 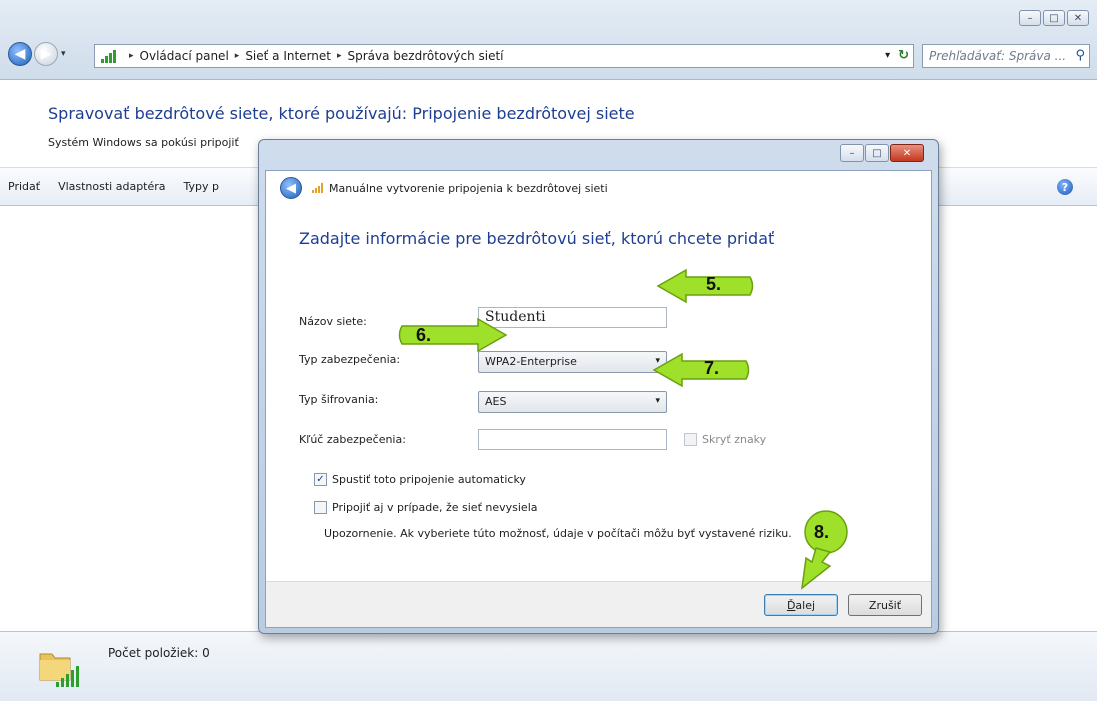 I want to click on security-key-label: Kľúč zabezpečenia:, so click(x=352, y=439).